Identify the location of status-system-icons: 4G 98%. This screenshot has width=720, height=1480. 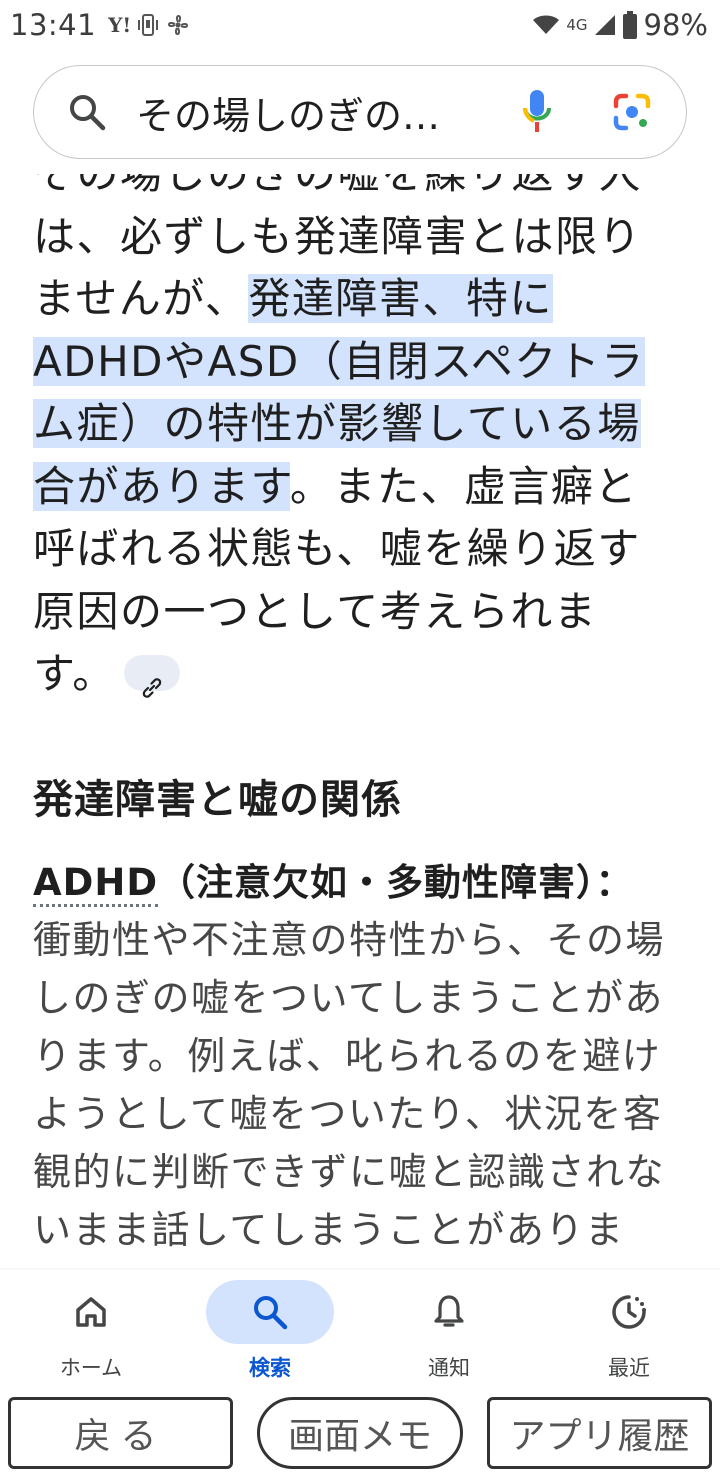
(620, 25).